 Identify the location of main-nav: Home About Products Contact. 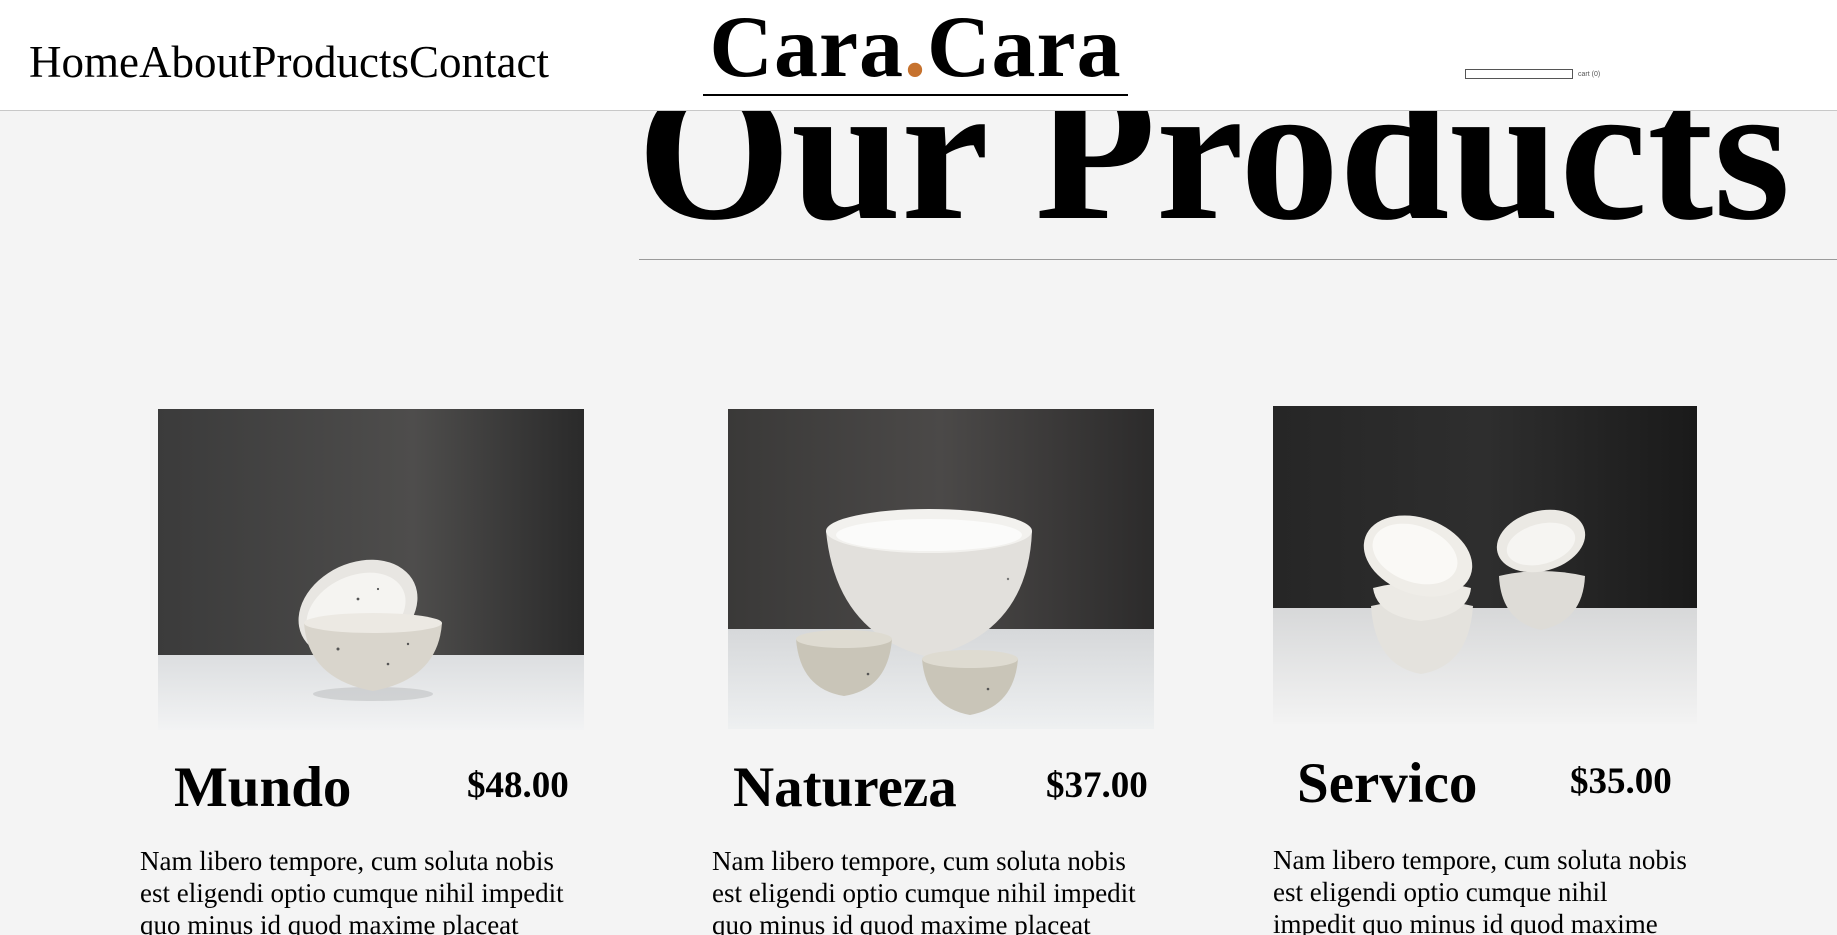
(289, 62).